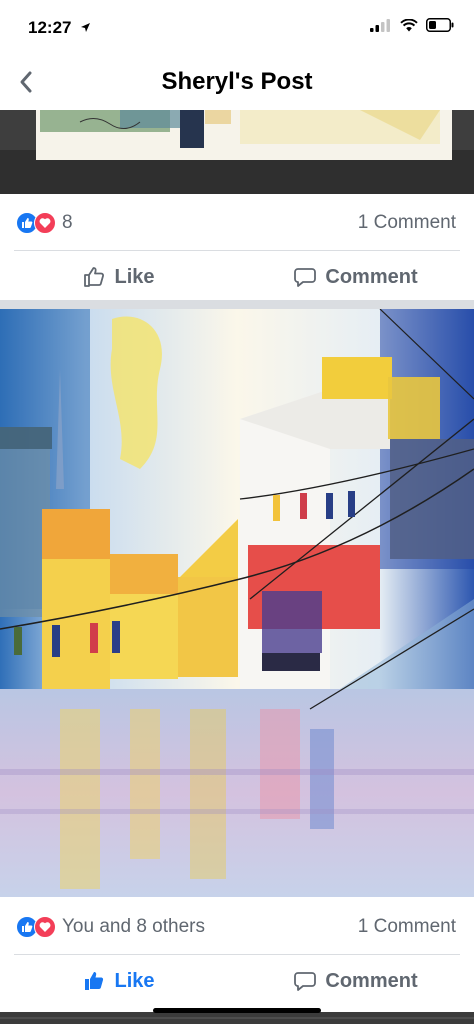 The image size is (474, 1024). I want to click on battery-icon, so click(440, 25).